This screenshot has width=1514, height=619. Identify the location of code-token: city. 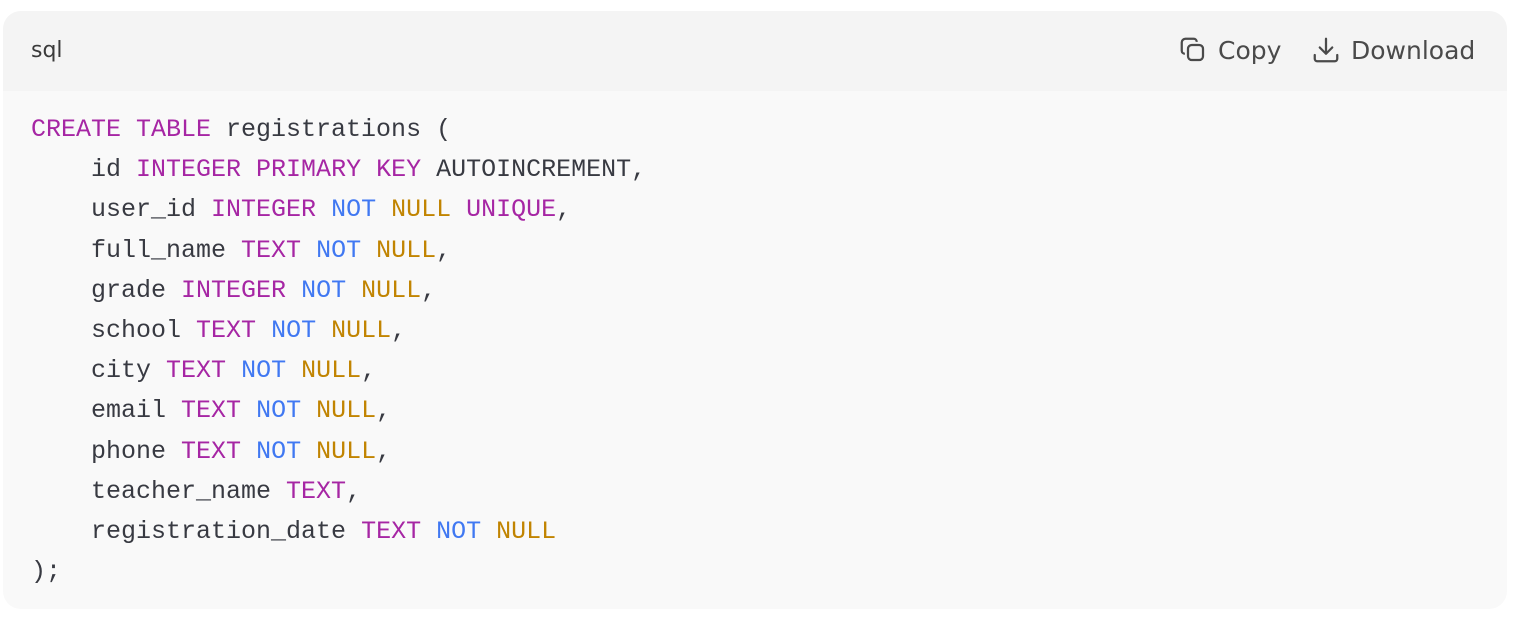
(99, 371).